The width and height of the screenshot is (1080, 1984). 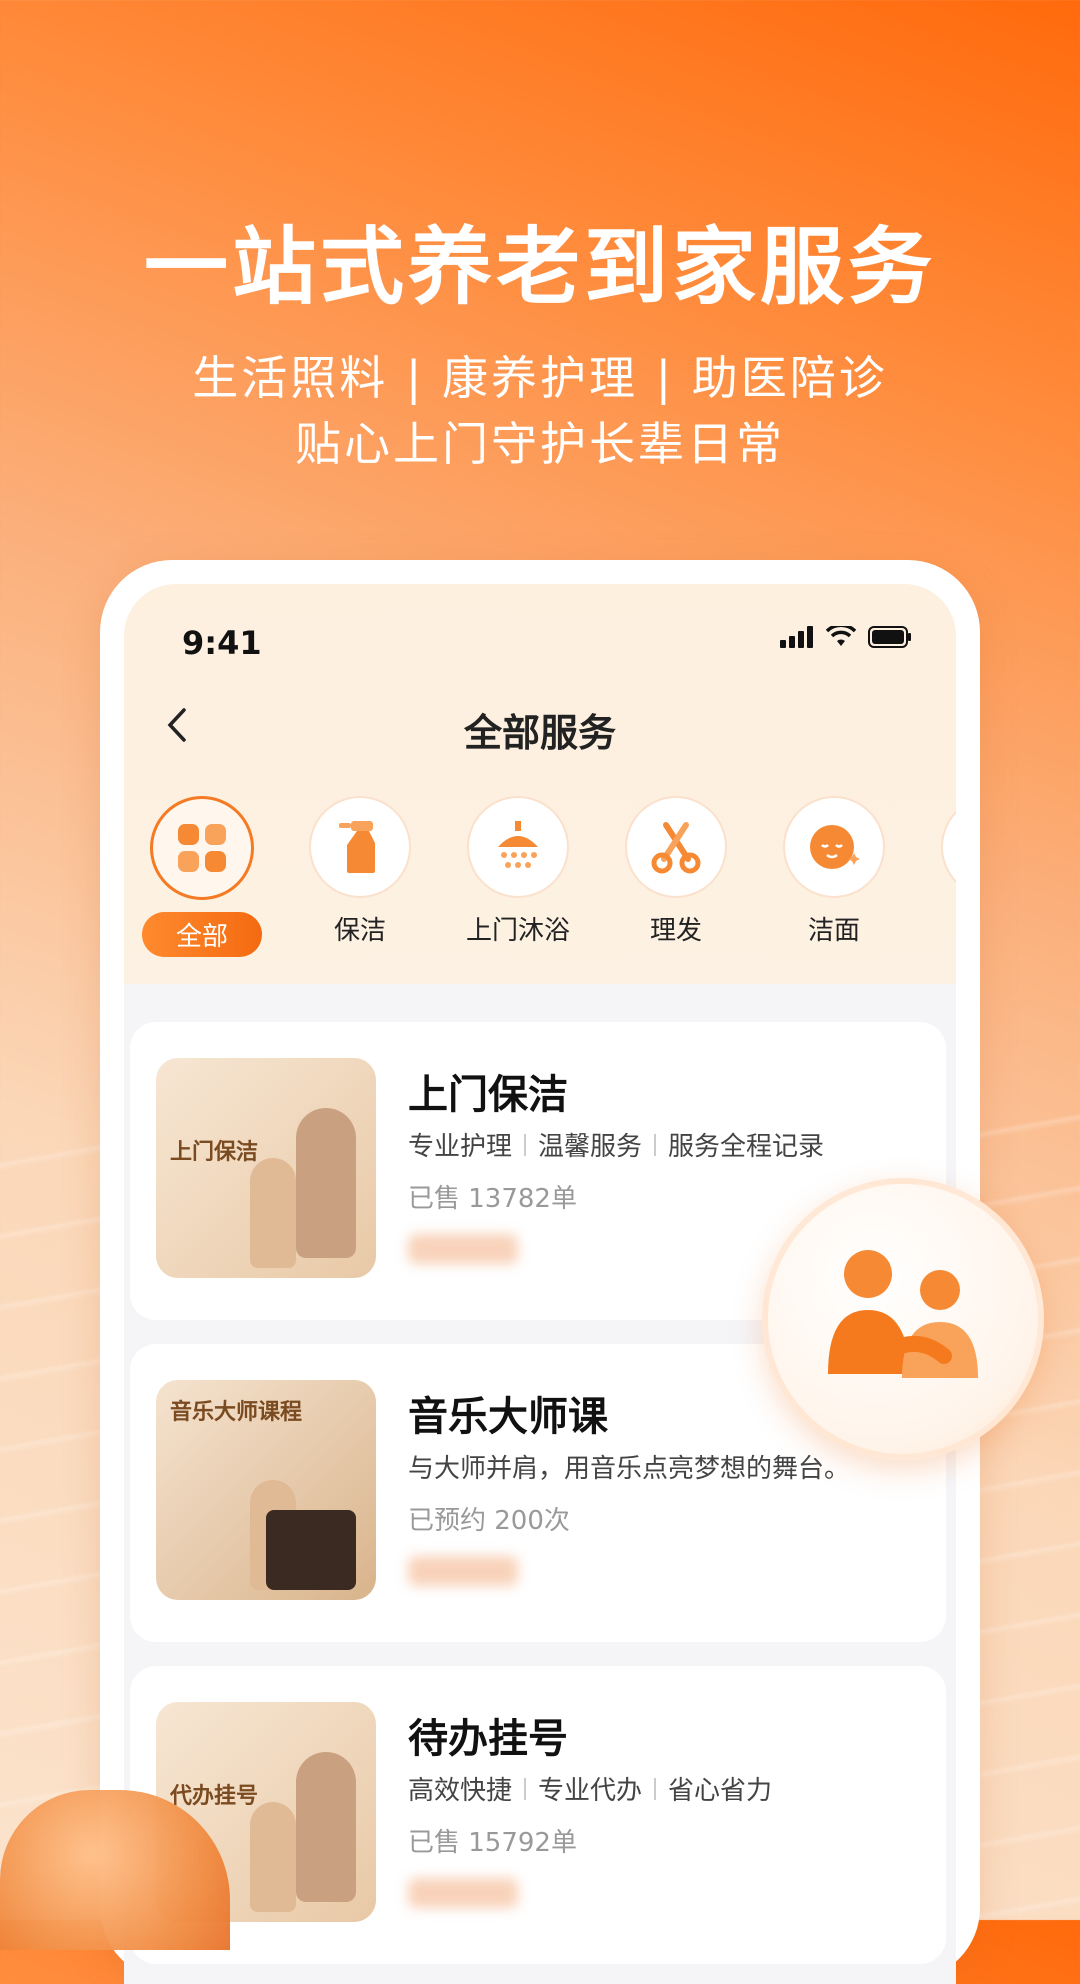 What do you see at coordinates (833, 931) in the screenshot?
I see `category-label: 洁面` at bounding box center [833, 931].